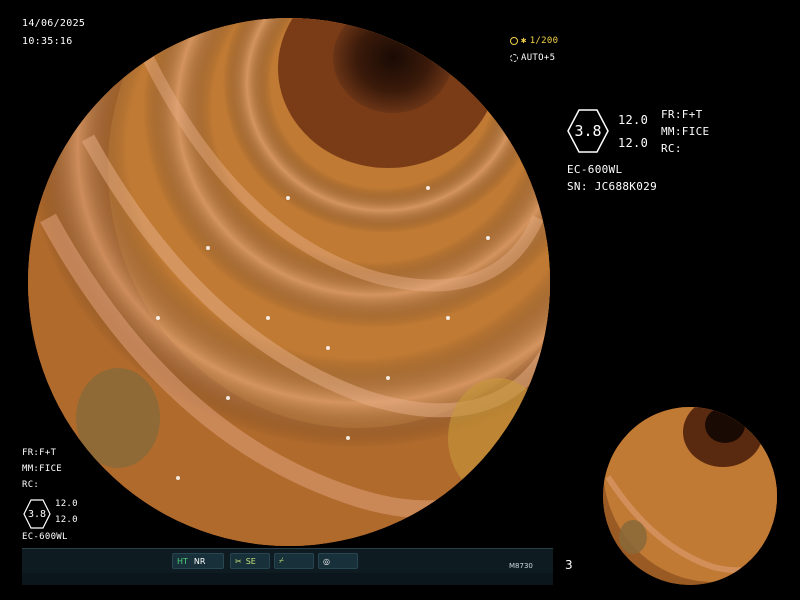 This screenshot has width=800, height=600. What do you see at coordinates (54, 23) in the screenshot?
I see `exam-date: 14/06/2025` at bounding box center [54, 23].